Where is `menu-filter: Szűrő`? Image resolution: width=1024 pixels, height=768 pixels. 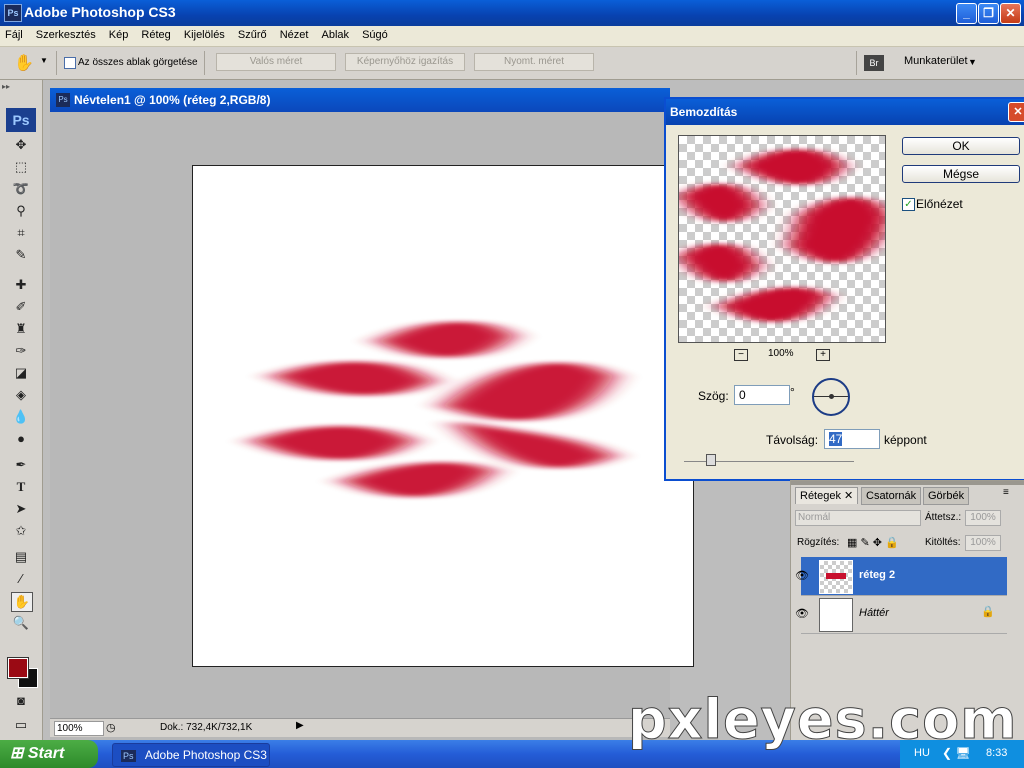 menu-filter: Szűrő is located at coordinates (252, 35).